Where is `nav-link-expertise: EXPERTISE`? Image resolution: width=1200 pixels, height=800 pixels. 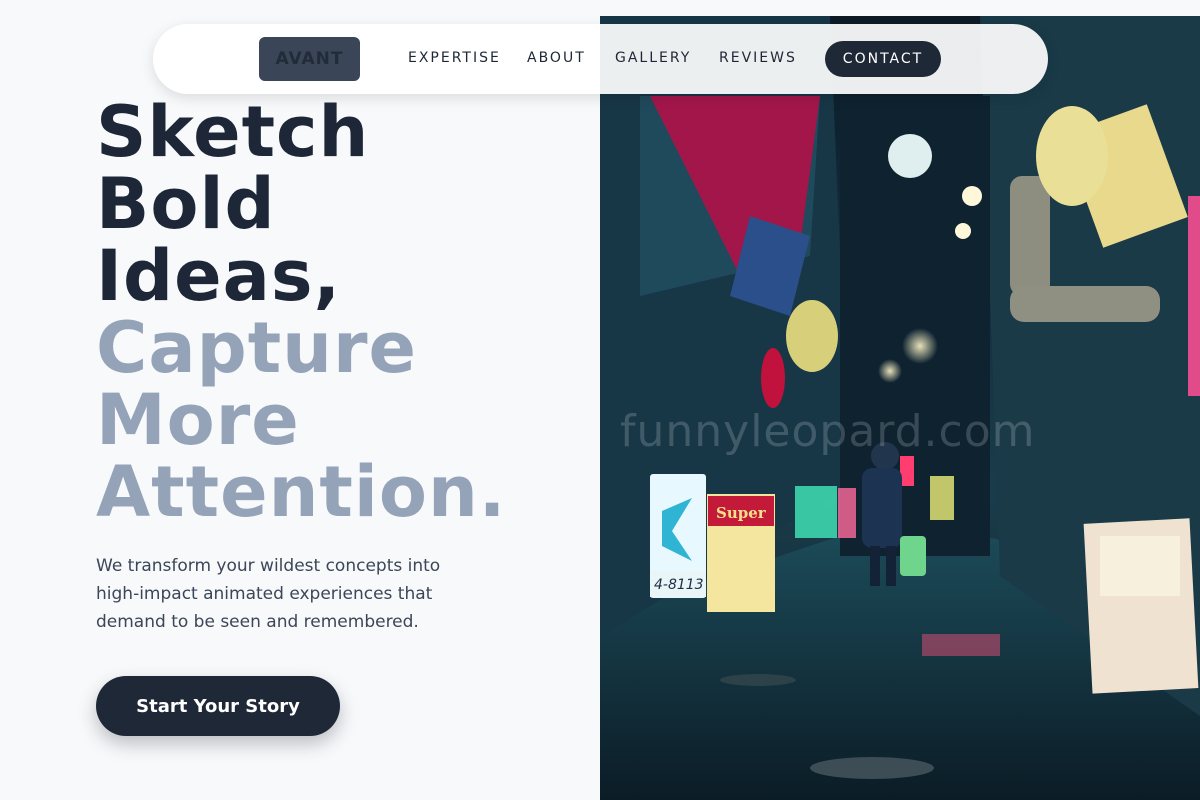
nav-link-expertise: EXPERTISE is located at coordinates (454, 58).